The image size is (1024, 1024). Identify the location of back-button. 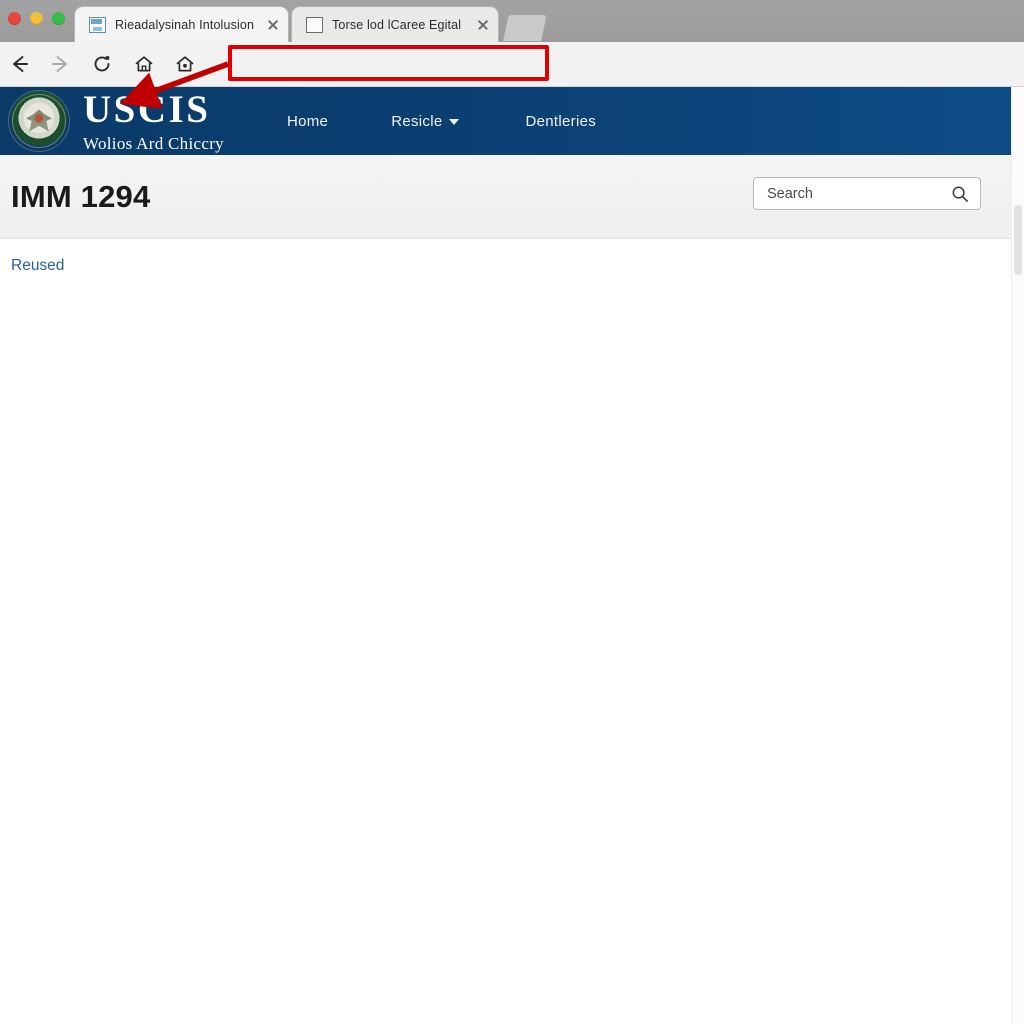
(19, 64).